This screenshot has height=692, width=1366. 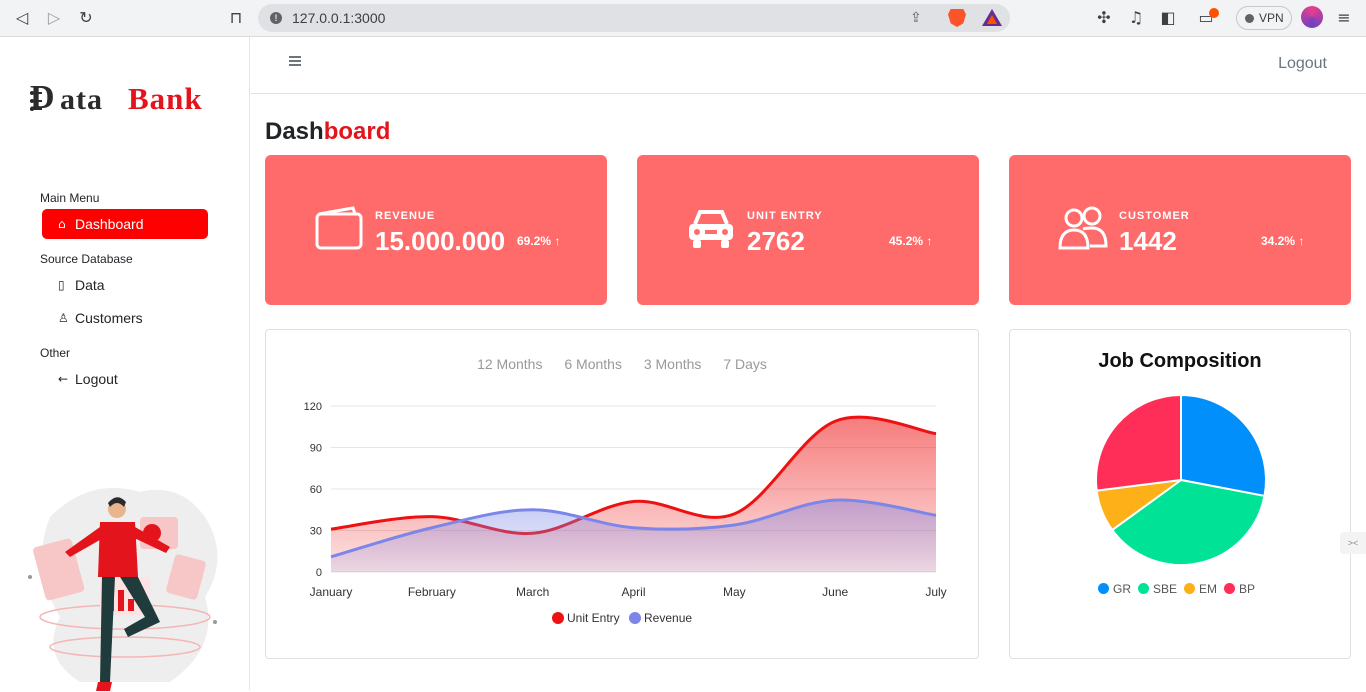 What do you see at coordinates (405, 216) in the screenshot?
I see `card-label: REVENUE` at bounding box center [405, 216].